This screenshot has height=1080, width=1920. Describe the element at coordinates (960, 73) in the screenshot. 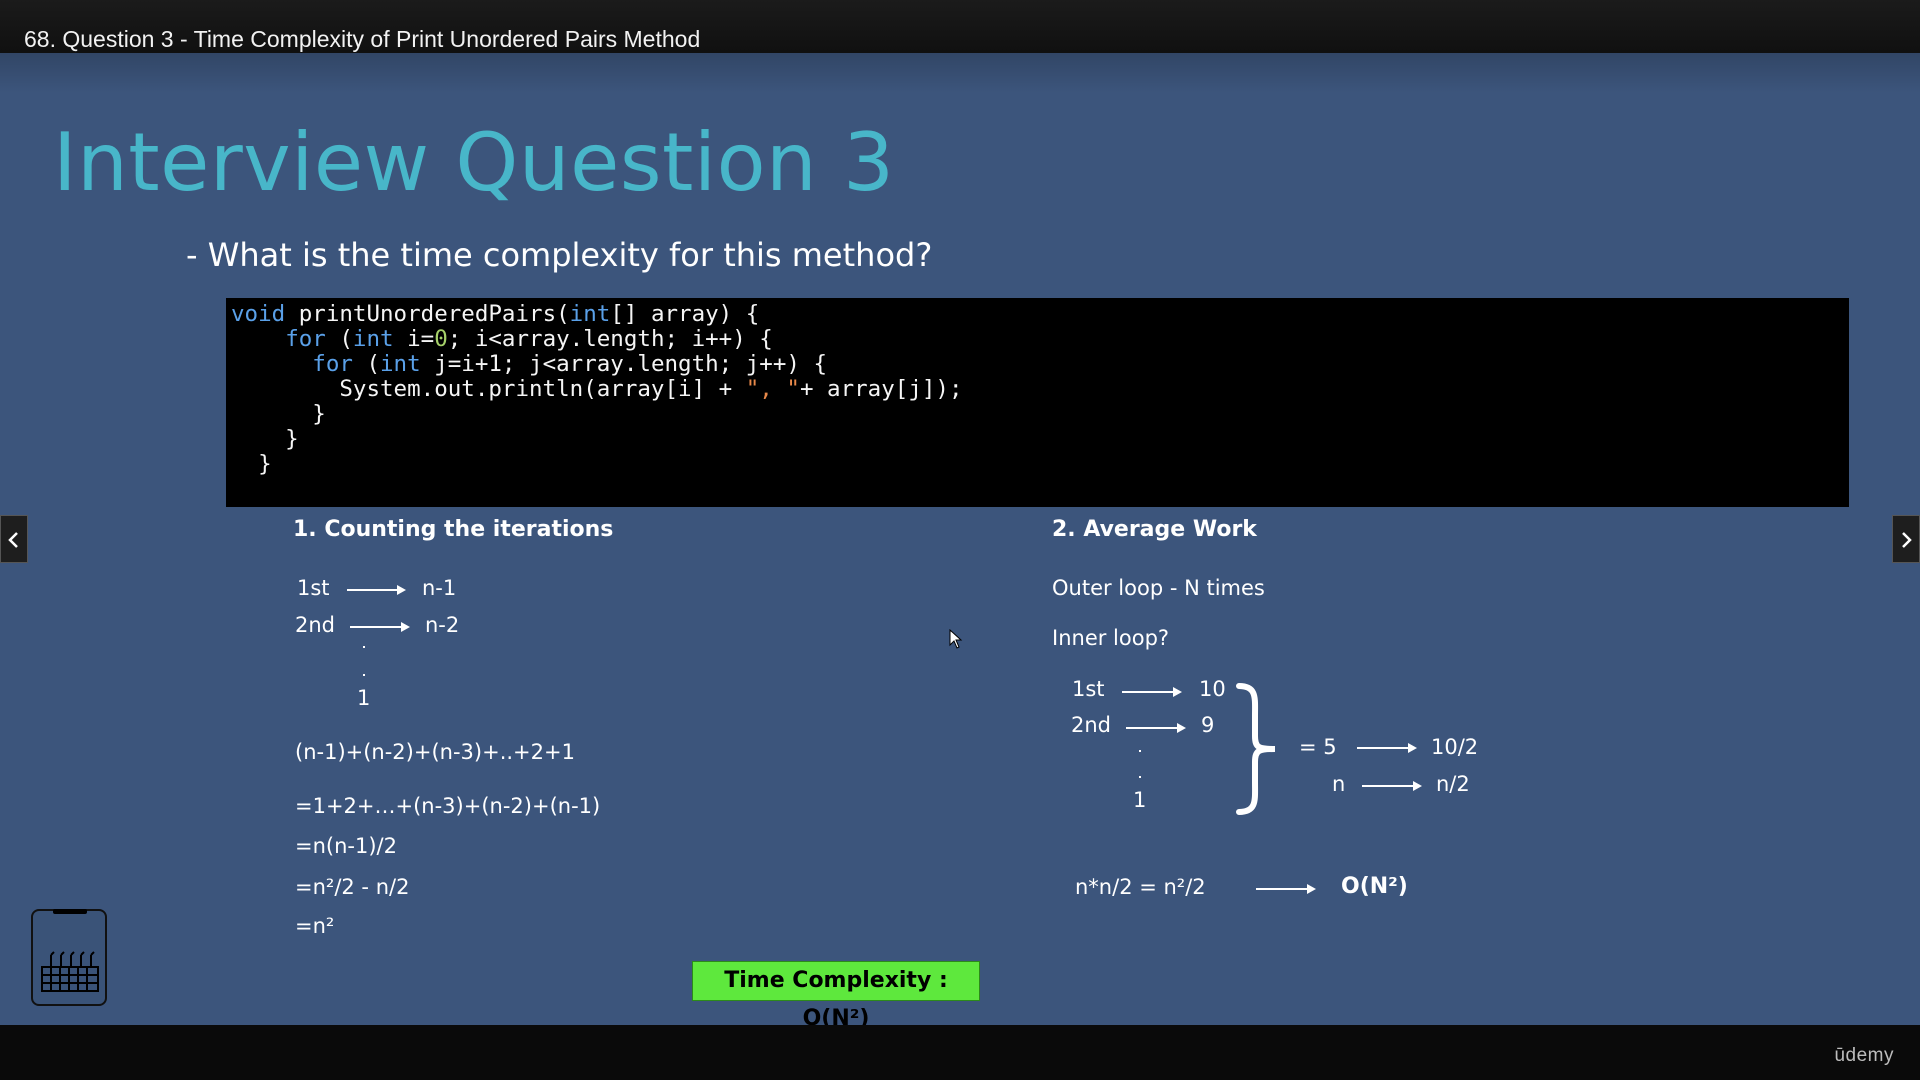

I see `top-shade` at that location.